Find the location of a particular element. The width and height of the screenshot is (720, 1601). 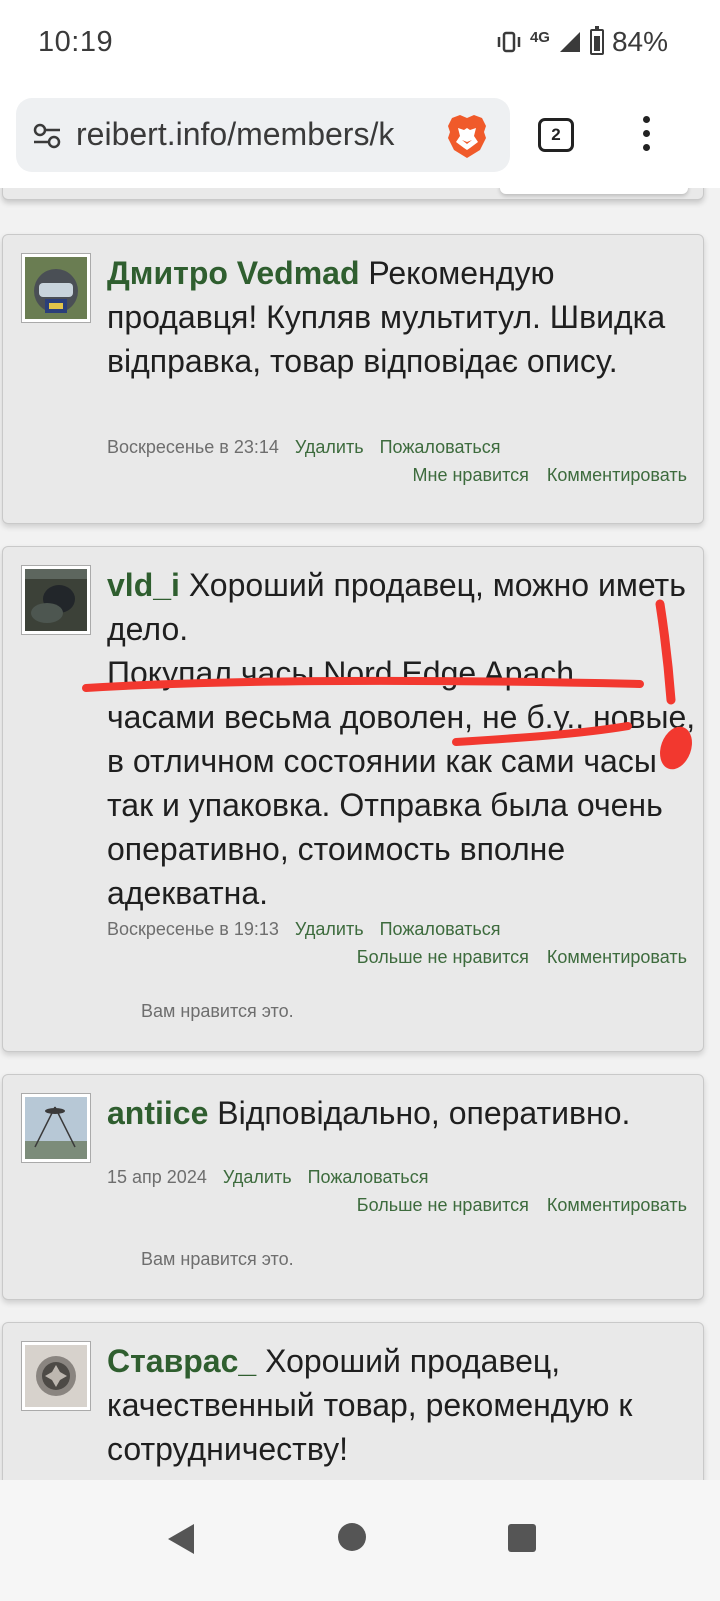

battery-level: 84% is located at coordinates (639, 41).